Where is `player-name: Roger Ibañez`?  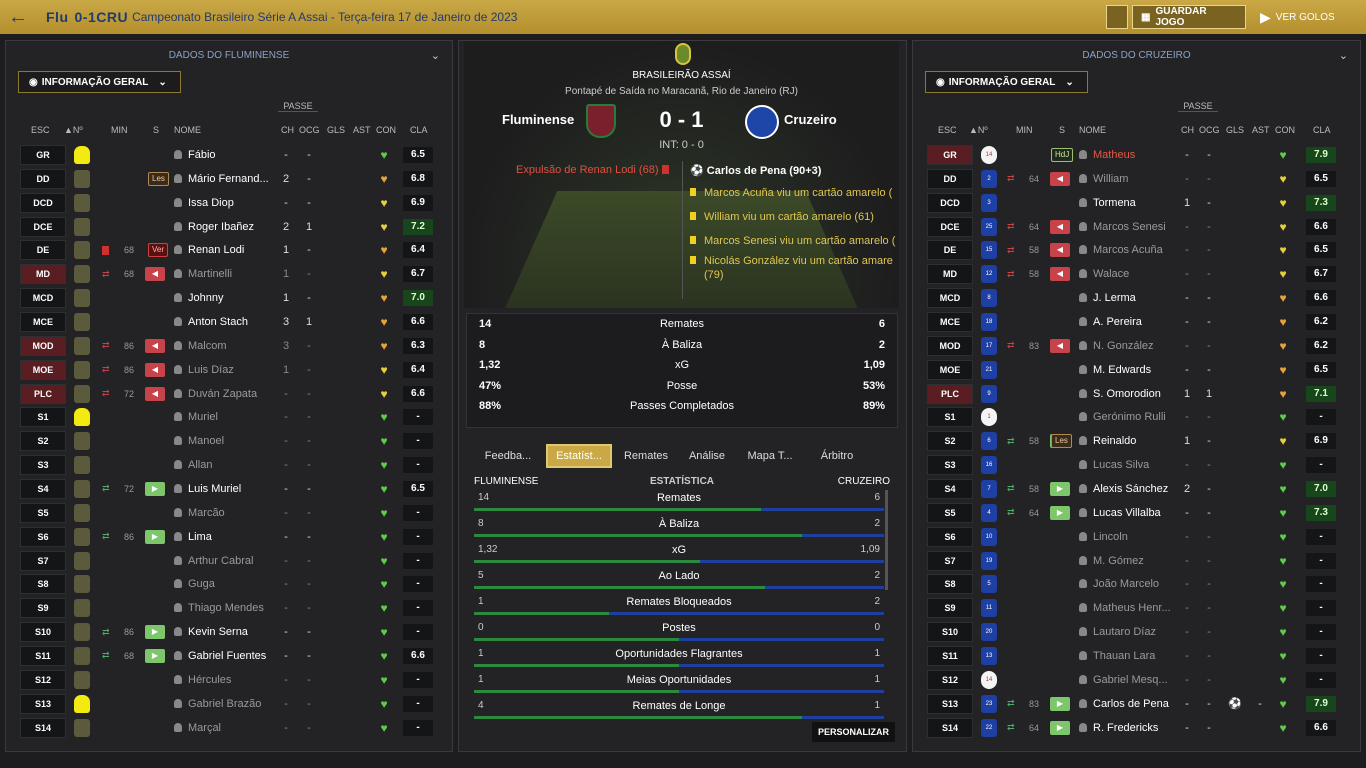
player-name: Roger Ibañez is located at coordinates (226, 227).